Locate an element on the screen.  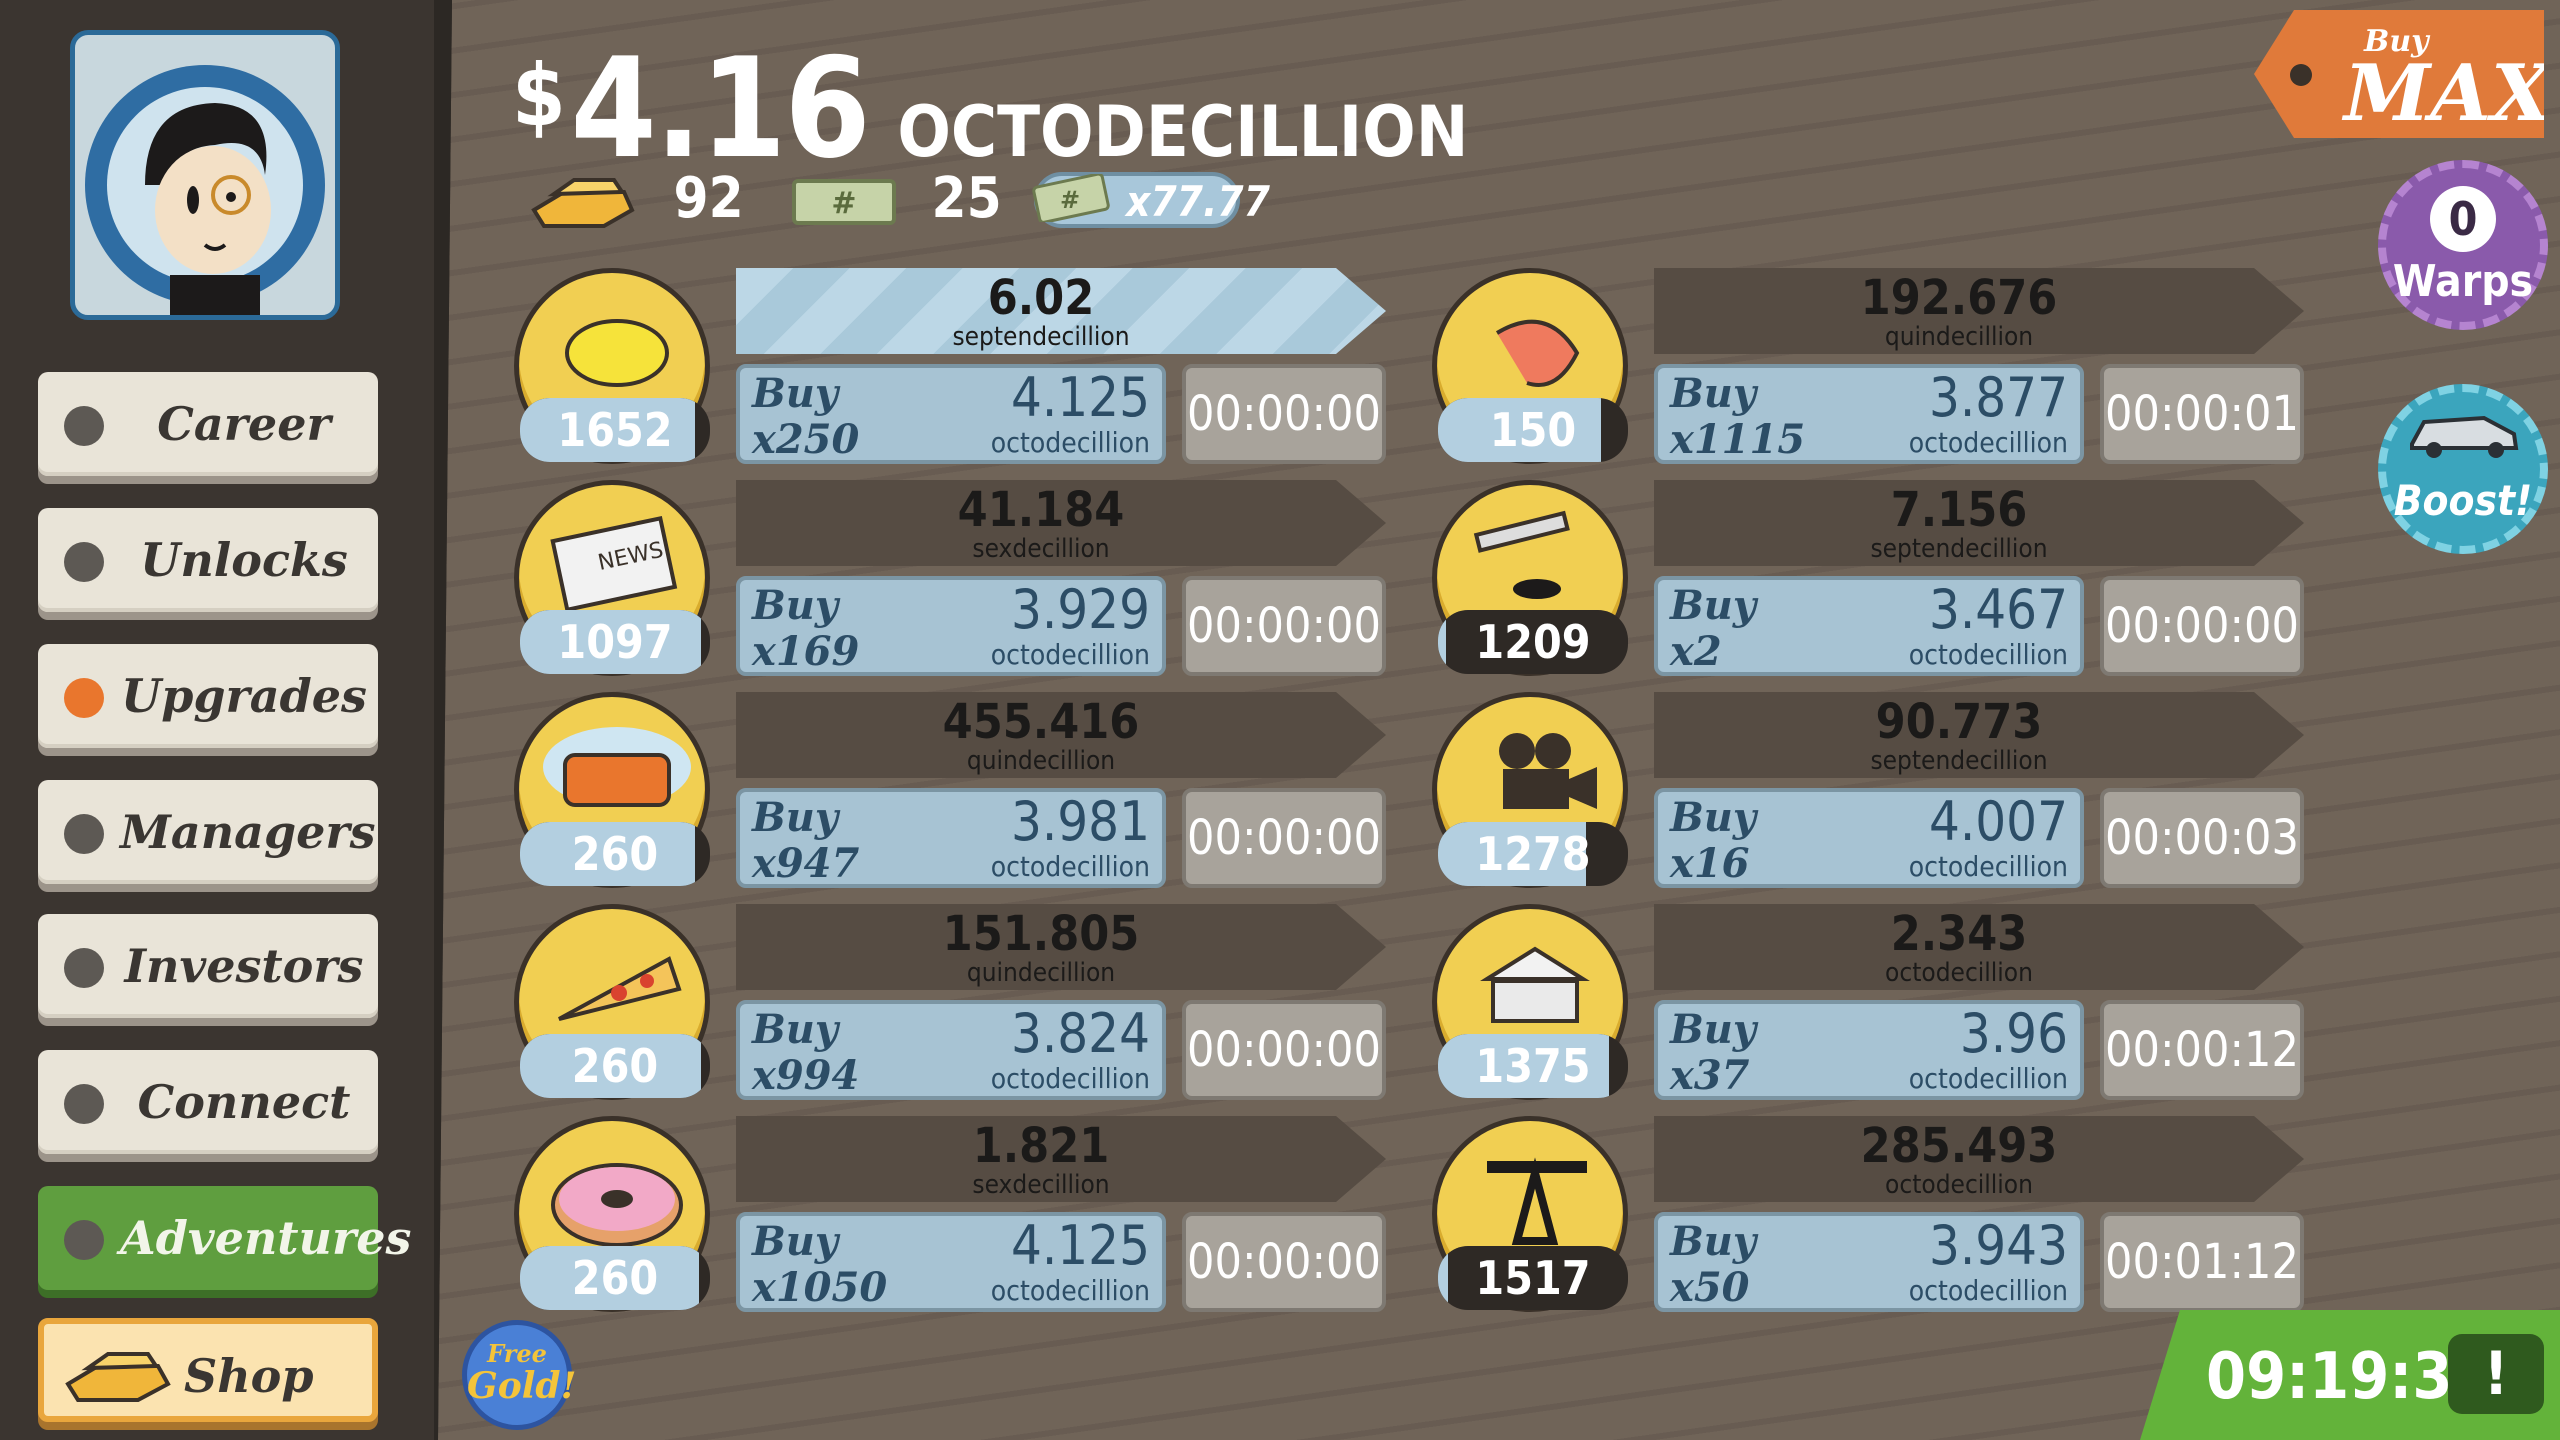
sidebar-item-upgrades: Upgrades is located at coordinates (208, 696).